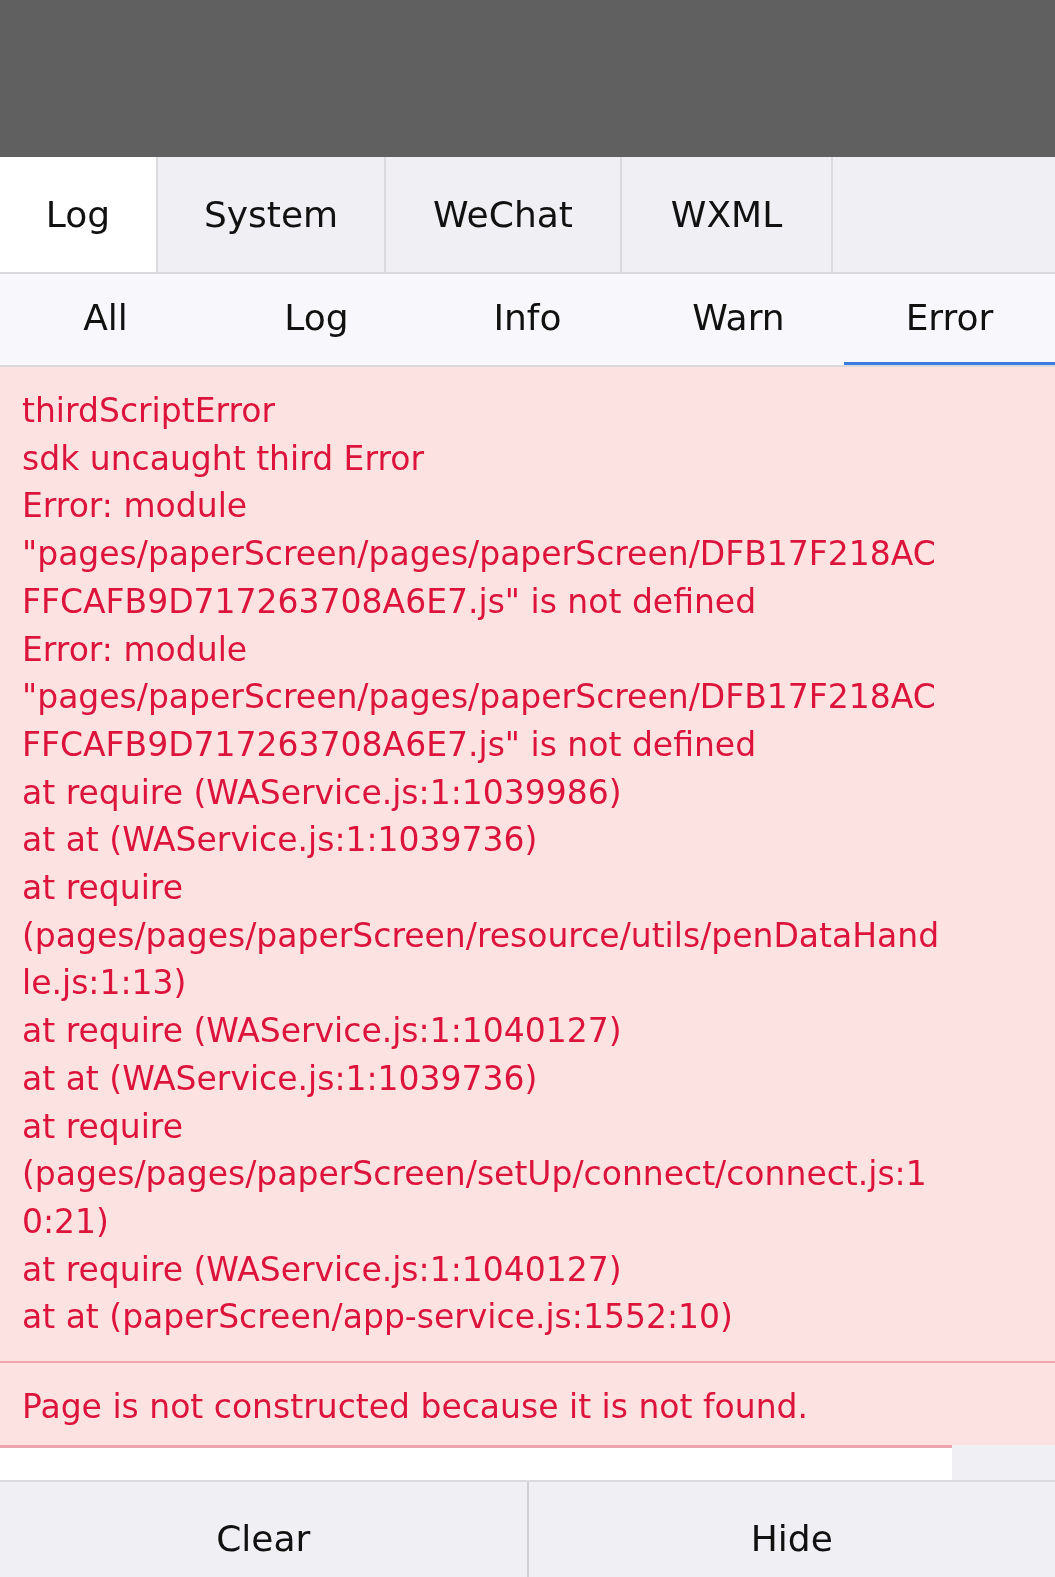 The image size is (1055, 1577). What do you see at coordinates (263, 1529) in the screenshot?
I see `action-button: Clear` at bounding box center [263, 1529].